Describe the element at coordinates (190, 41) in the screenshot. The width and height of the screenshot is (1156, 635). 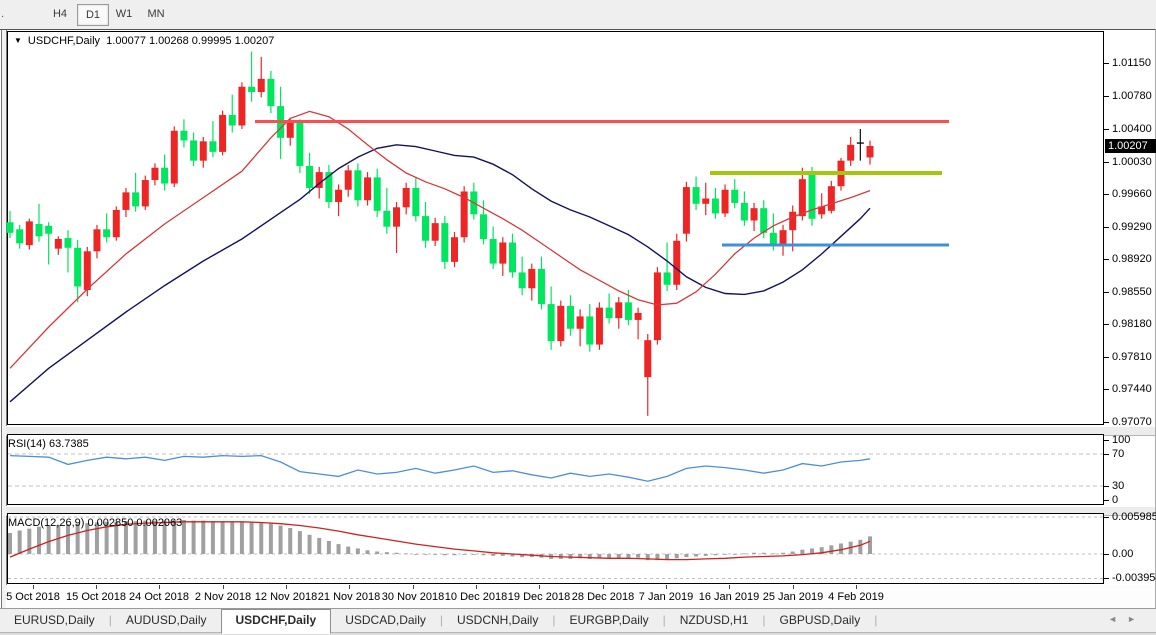
I see `chart-ohlc-values: 1.00077 1.00268 0.99995 1.00207` at that location.